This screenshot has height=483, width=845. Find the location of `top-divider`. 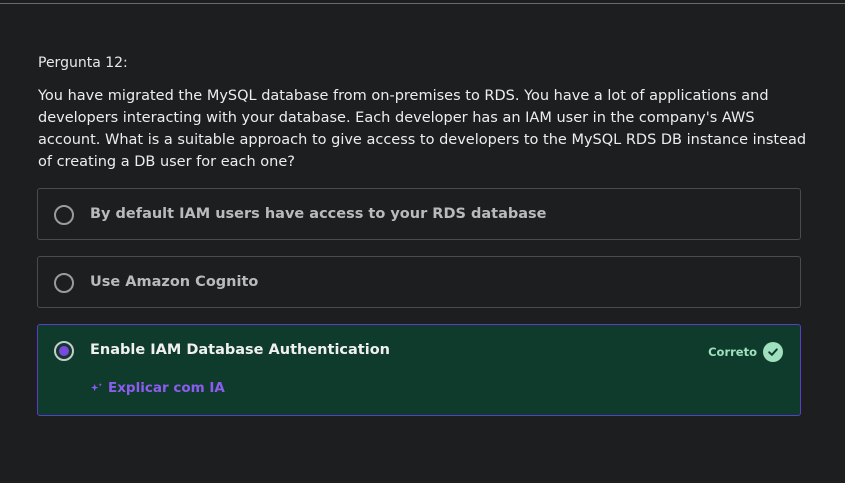

top-divider is located at coordinates (422, 2).